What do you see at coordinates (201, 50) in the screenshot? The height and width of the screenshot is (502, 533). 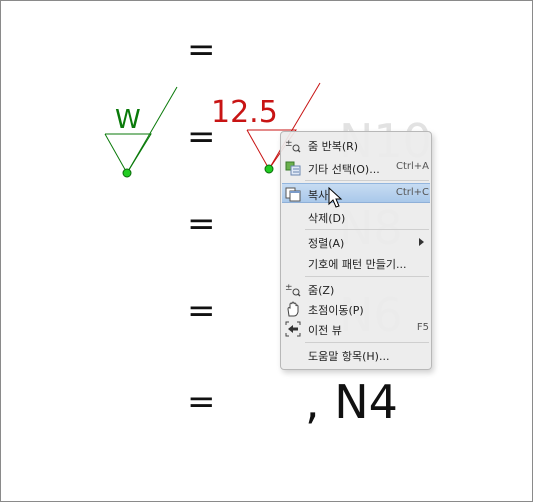 I see `equals-sign-1: =` at bounding box center [201, 50].